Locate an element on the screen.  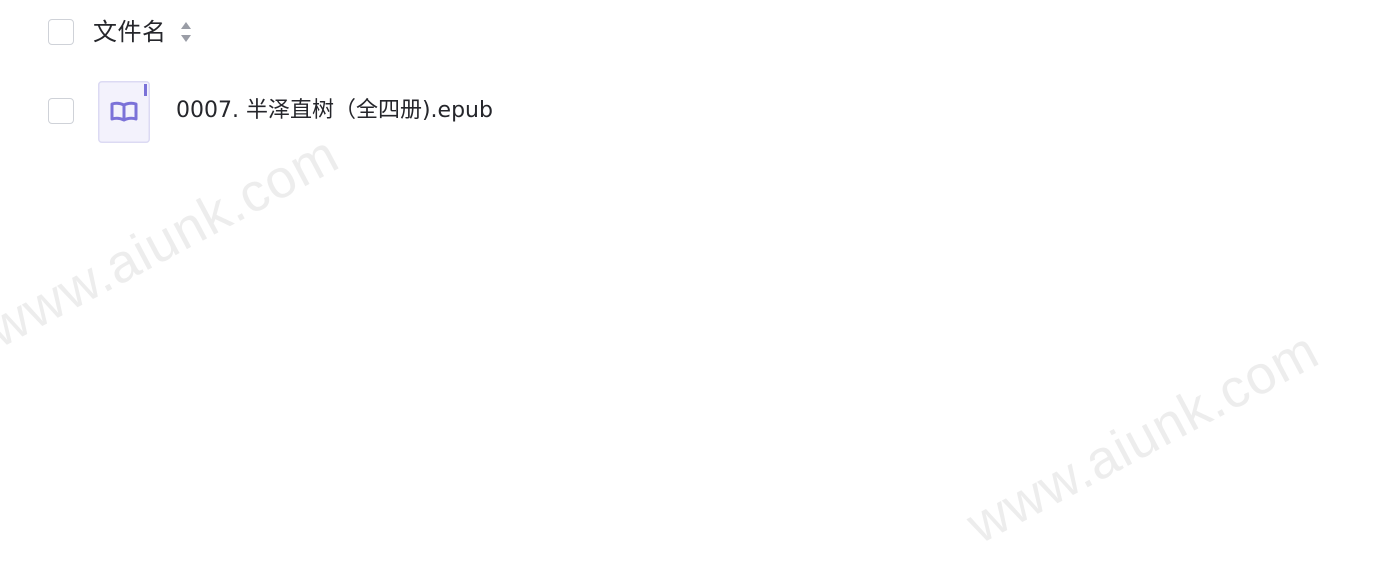
file-row-checkbox is located at coordinates (61, 111).